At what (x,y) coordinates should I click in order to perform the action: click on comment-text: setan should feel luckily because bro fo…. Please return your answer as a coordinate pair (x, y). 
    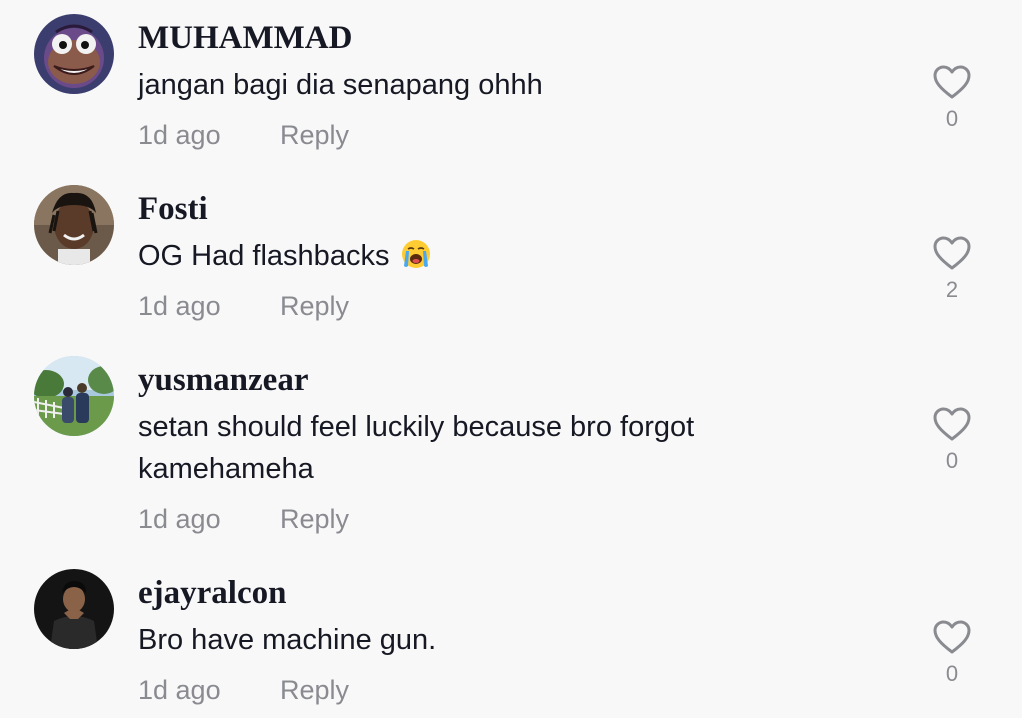
    Looking at the image, I should click on (416, 448).